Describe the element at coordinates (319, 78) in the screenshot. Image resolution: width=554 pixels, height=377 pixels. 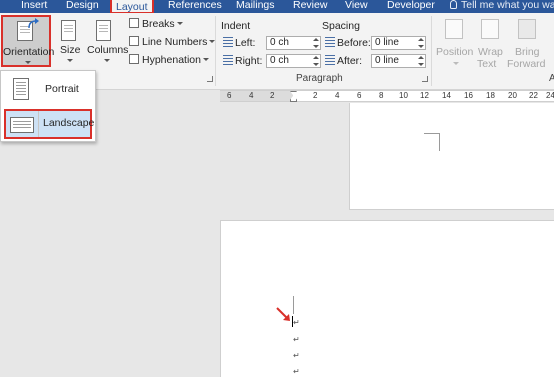
I see `paragraph-group-label: Paragraph` at that location.